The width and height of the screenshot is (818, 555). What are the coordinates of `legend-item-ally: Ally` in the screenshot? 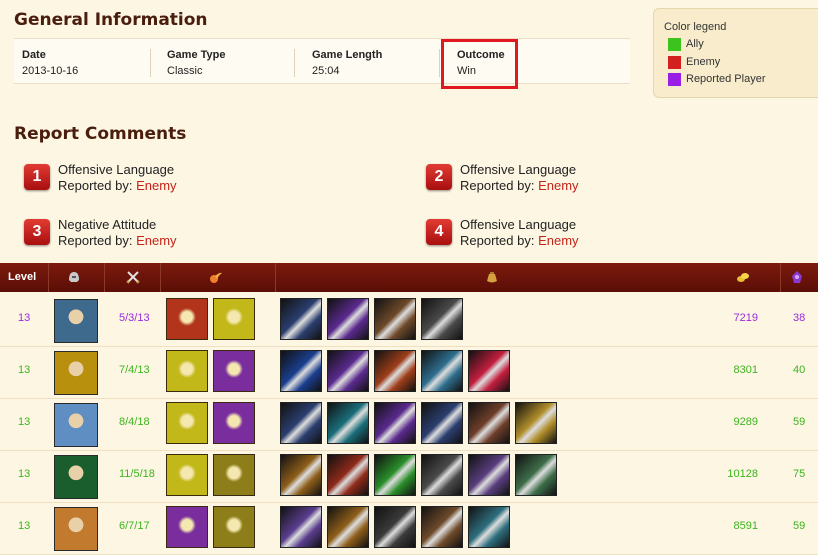 It's located at (686, 45).